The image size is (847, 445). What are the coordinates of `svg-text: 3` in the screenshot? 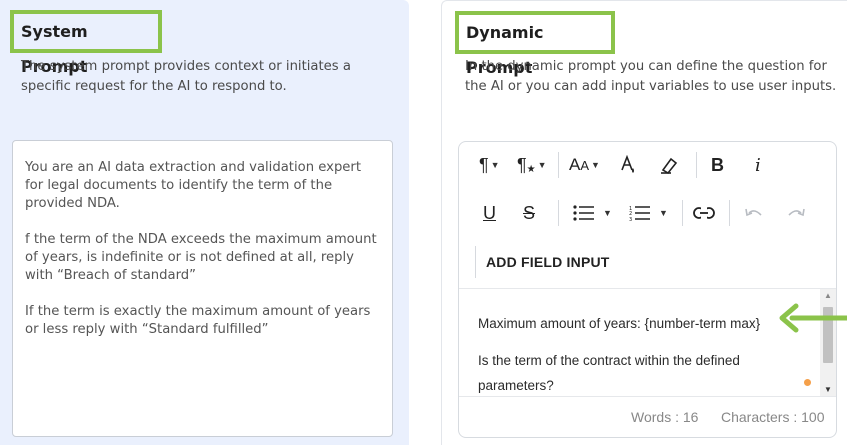 It's located at (630, 219).